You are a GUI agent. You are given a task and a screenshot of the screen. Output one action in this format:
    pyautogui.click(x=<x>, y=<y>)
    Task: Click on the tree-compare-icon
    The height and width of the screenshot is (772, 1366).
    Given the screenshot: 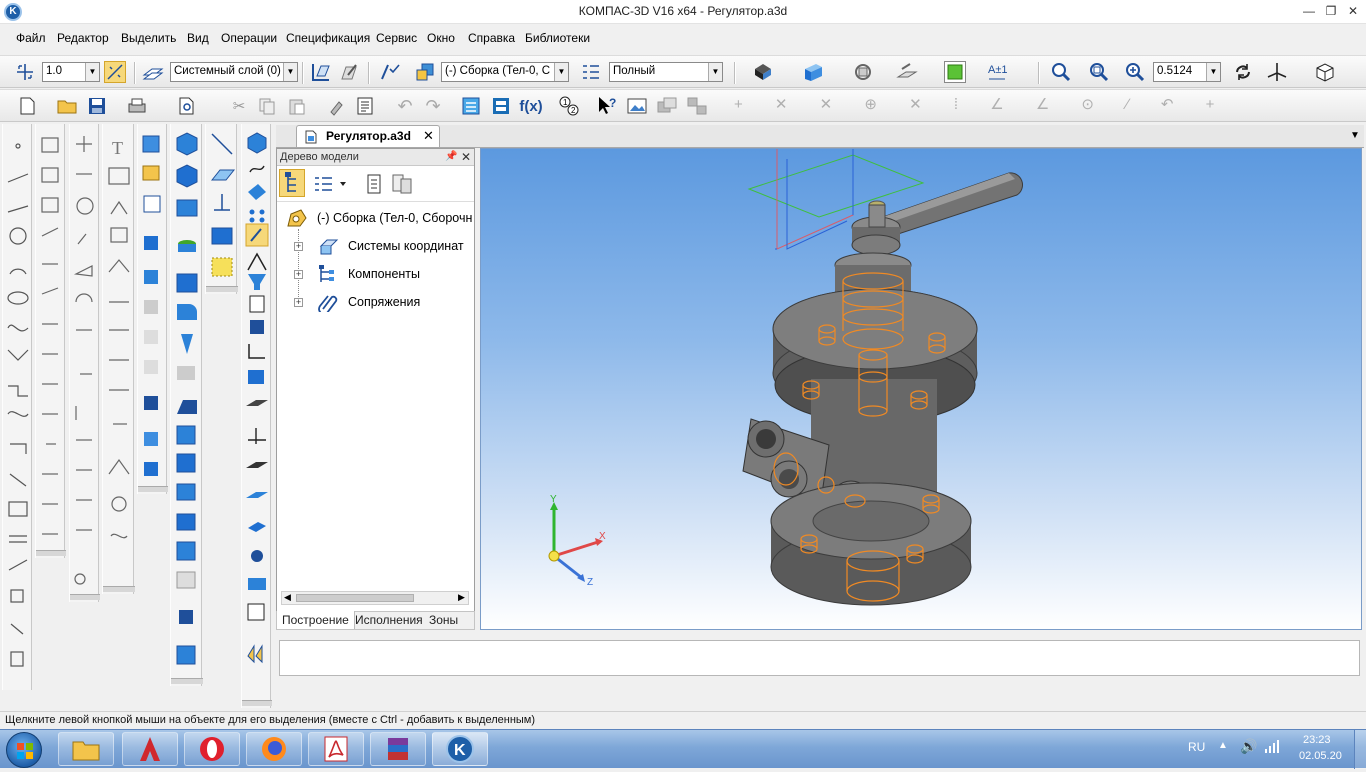 What is the action you would take?
    pyautogui.click(x=402, y=184)
    